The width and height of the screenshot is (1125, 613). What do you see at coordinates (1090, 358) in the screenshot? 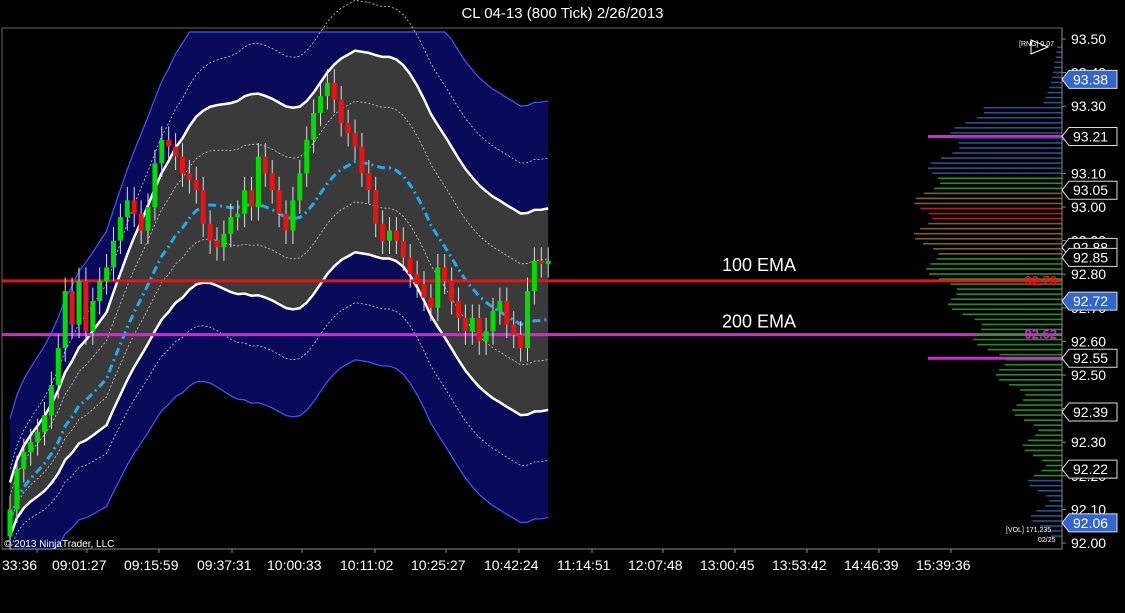
I see `price-badge: 92.55` at bounding box center [1090, 358].